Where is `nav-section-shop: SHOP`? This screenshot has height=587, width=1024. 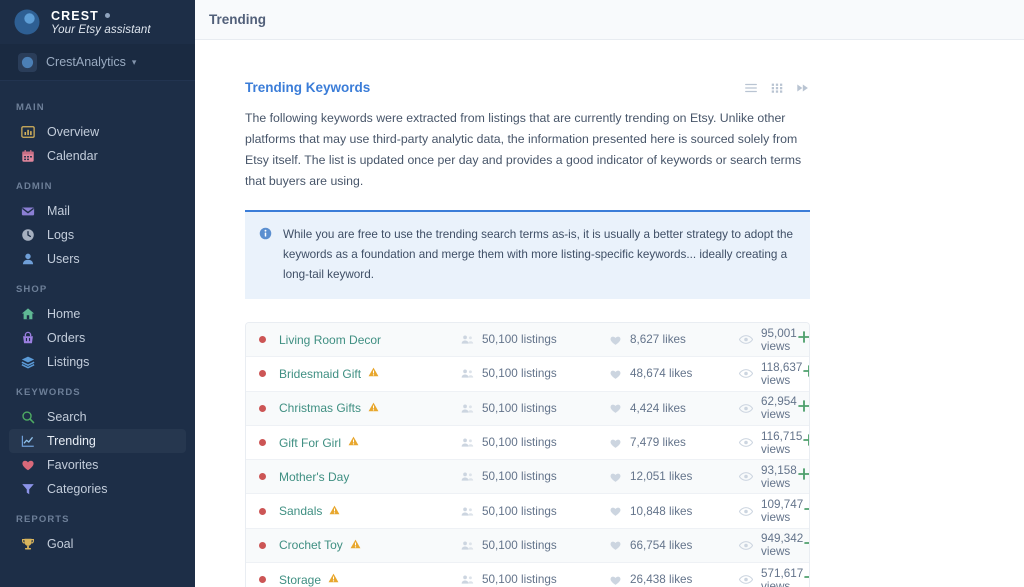 nav-section-shop: SHOP is located at coordinates (32, 289).